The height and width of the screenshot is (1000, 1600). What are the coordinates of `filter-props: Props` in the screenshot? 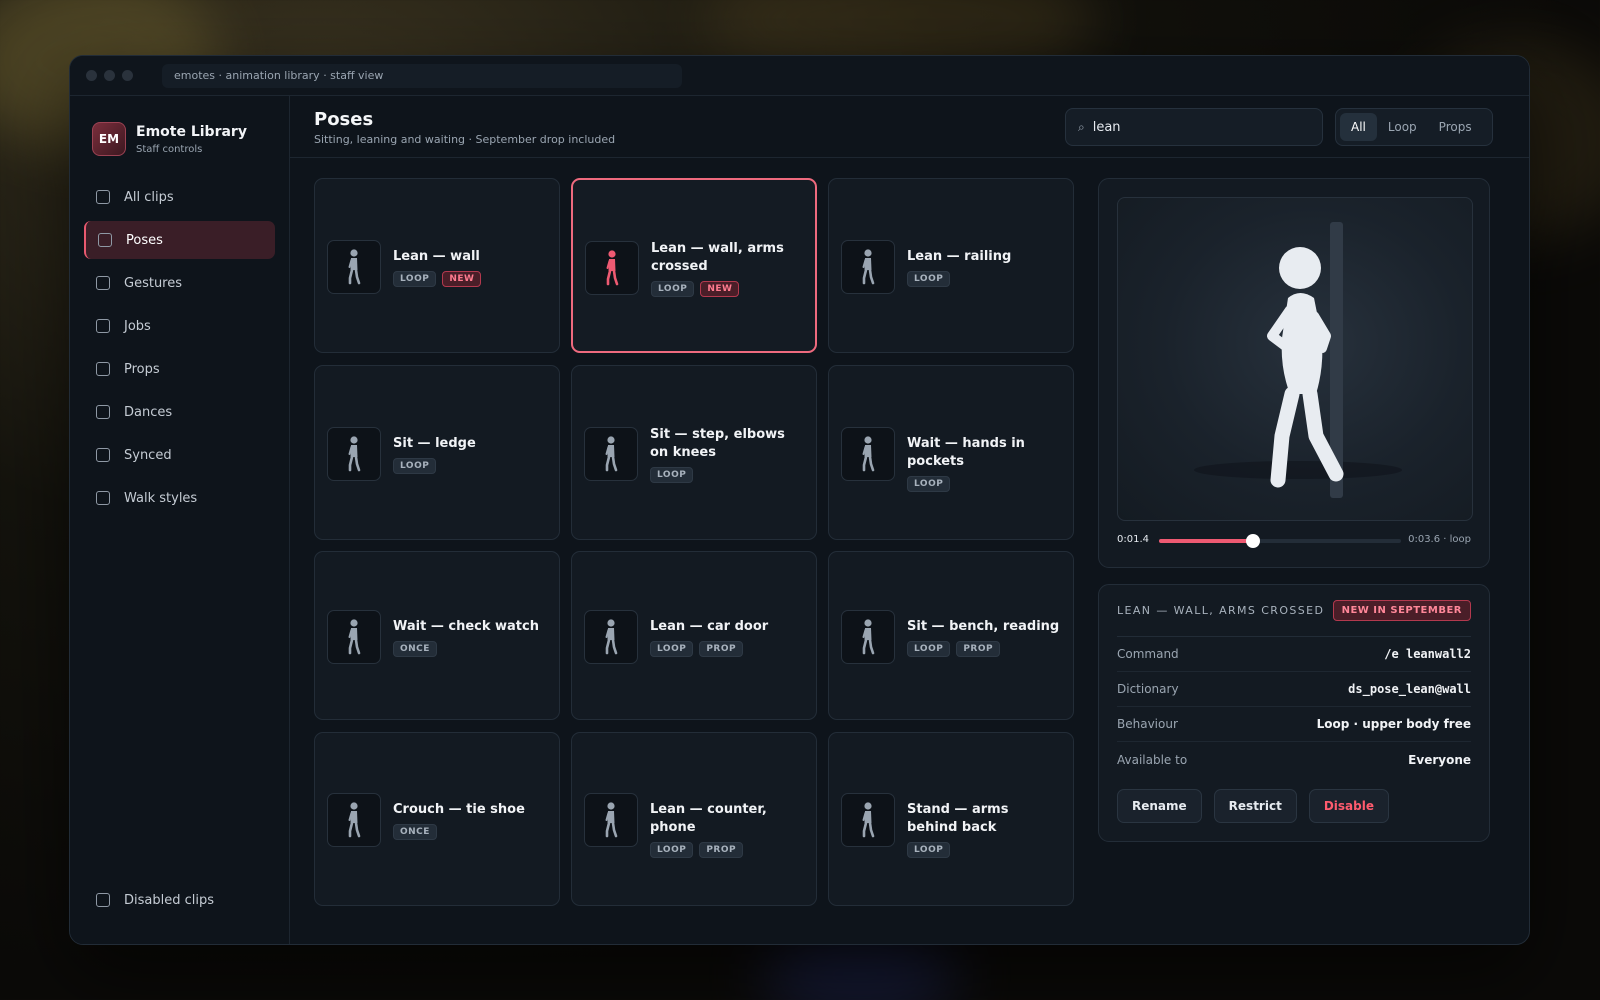 It's located at (1455, 127).